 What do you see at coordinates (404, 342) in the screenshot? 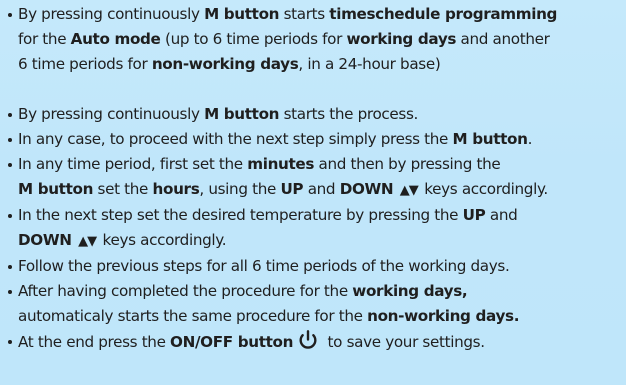
I see `text: to save your settings.` at bounding box center [404, 342].